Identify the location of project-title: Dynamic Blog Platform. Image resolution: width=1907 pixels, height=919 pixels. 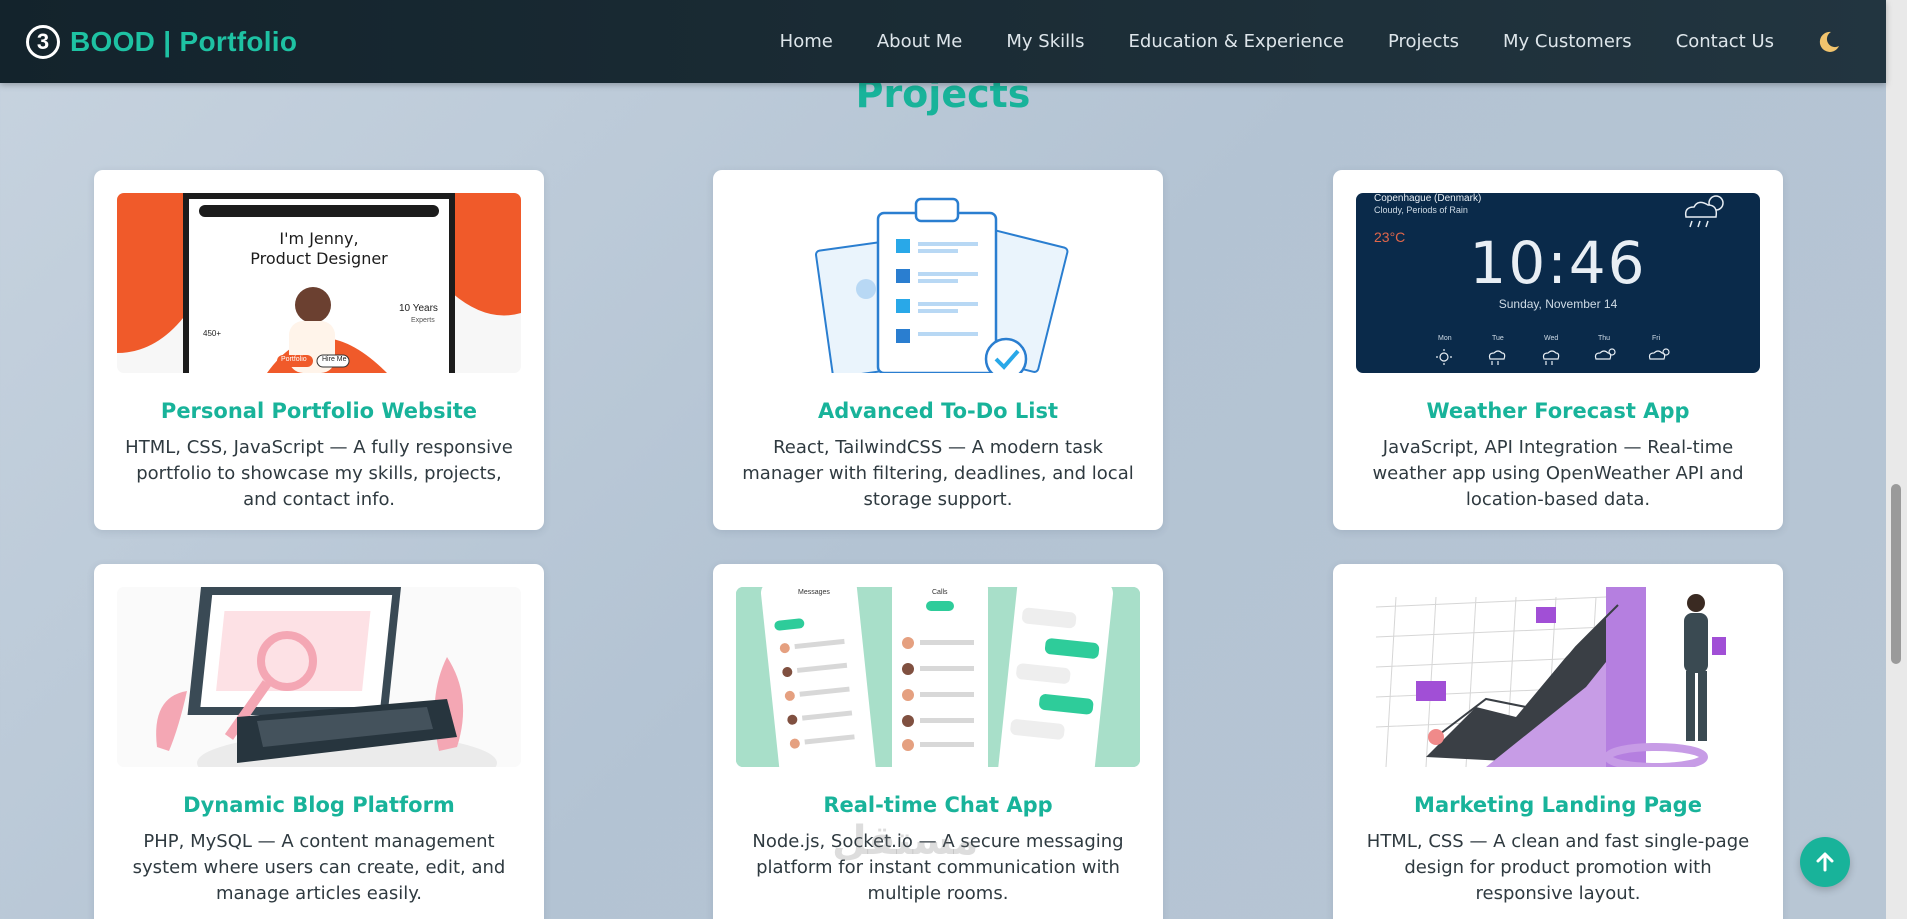
(319, 805).